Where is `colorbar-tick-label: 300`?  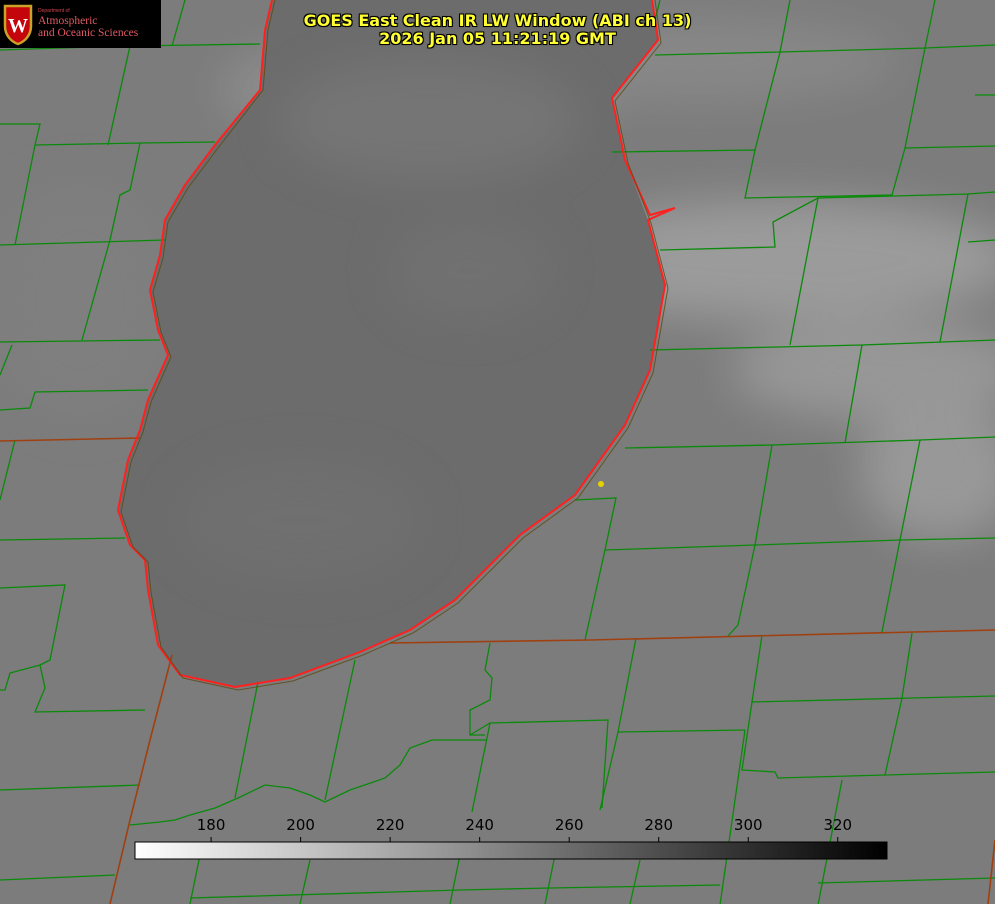 colorbar-tick-label: 300 is located at coordinates (748, 825).